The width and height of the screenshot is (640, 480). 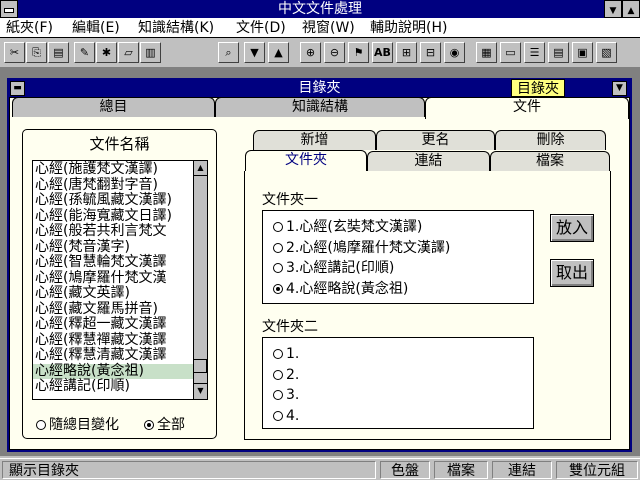 What do you see at coordinates (113, 324) in the screenshot?
I see `doc-list-item: 心經(釋超一藏文漢譯` at bounding box center [113, 324].